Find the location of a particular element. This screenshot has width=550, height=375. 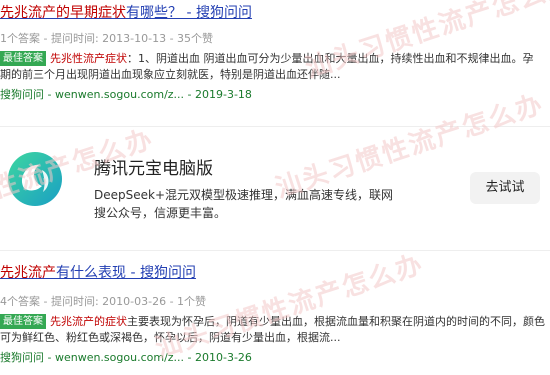

result-title-link: 先兆流产的早期症状有哪些？ - 搜狗问问 is located at coordinates (275, 13).